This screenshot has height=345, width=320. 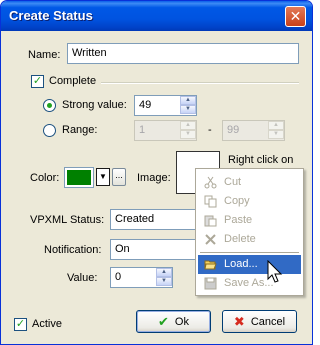 I want to click on menu-item-paste: Paste, so click(x=249, y=220).